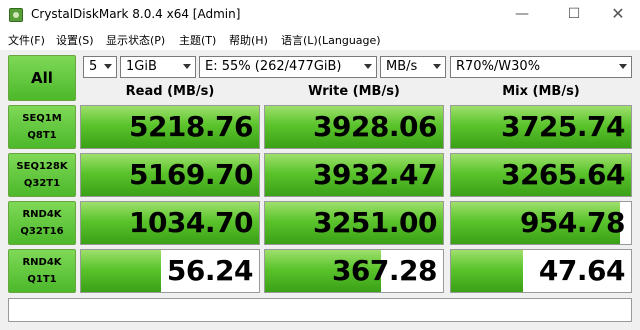 Image resolution: width=640 pixels, height=330 pixels. What do you see at coordinates (273, 66) in the screenshot?
I see `drive-value: E: 55% (262/477GiB)` at bounding box center [273, 66].